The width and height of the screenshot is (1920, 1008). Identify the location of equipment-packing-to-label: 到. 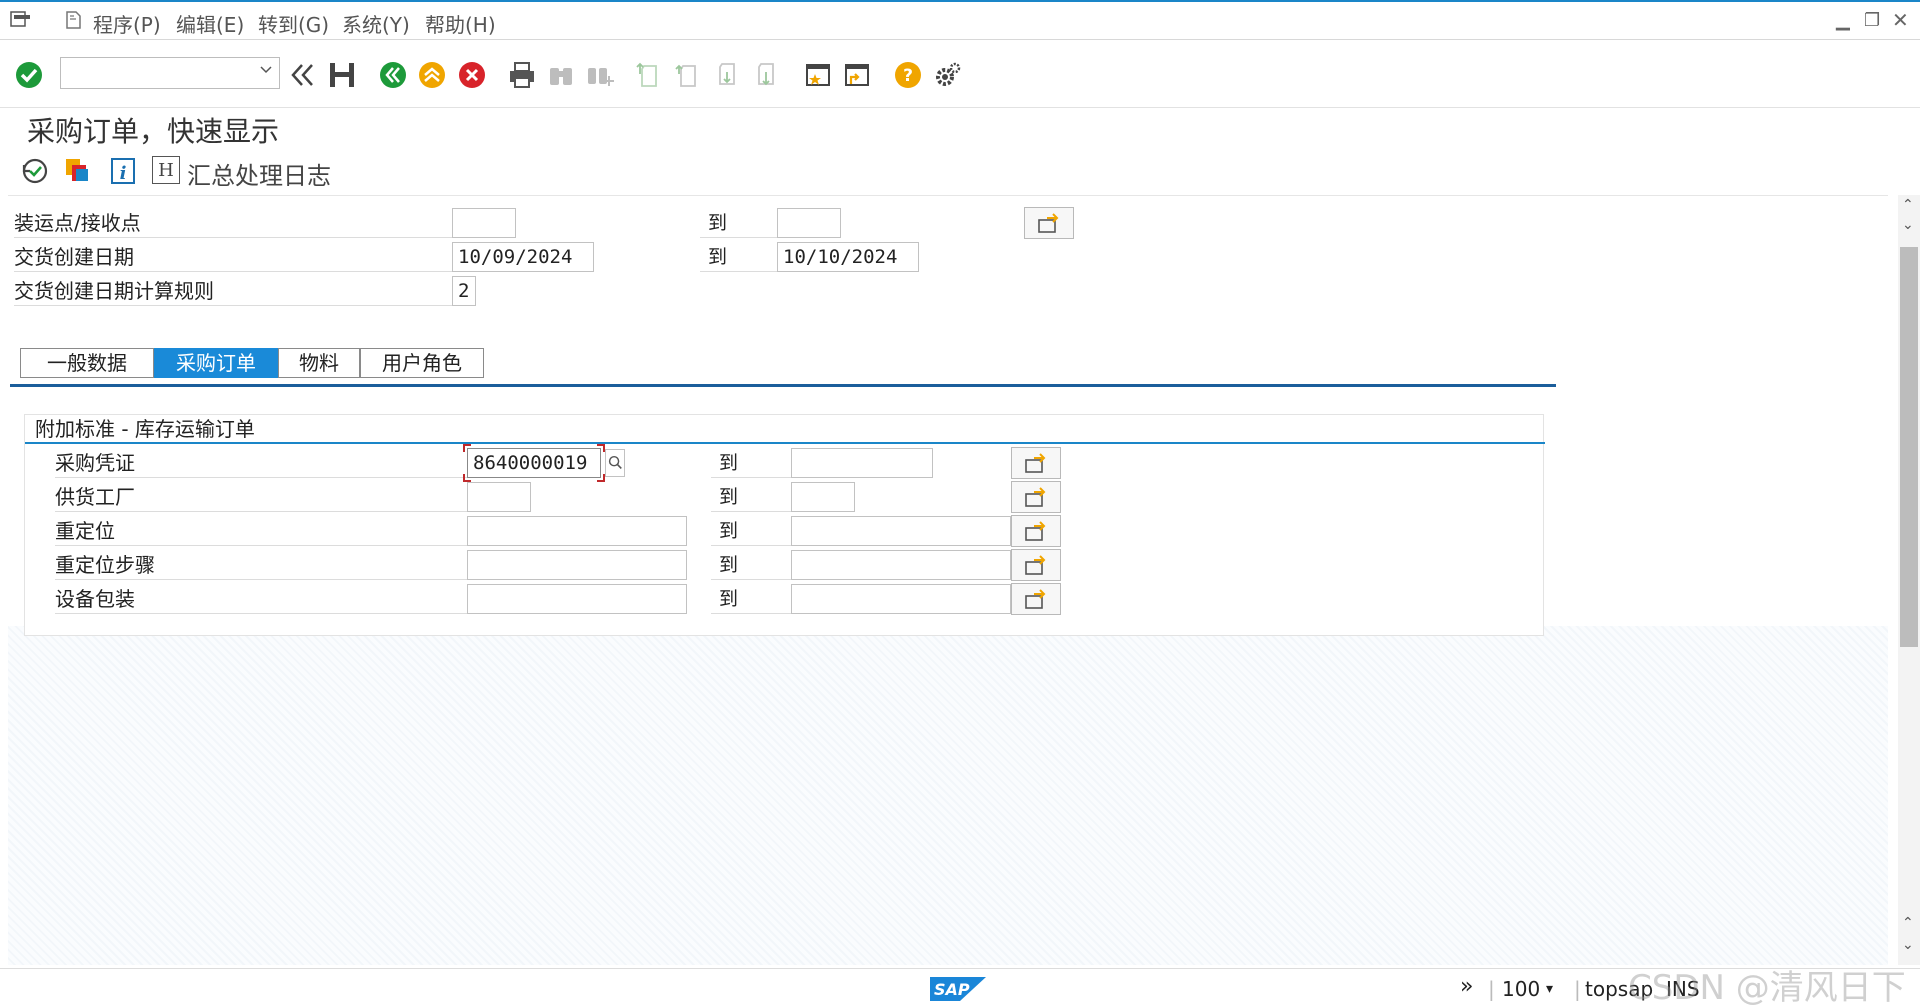
(753, 599).